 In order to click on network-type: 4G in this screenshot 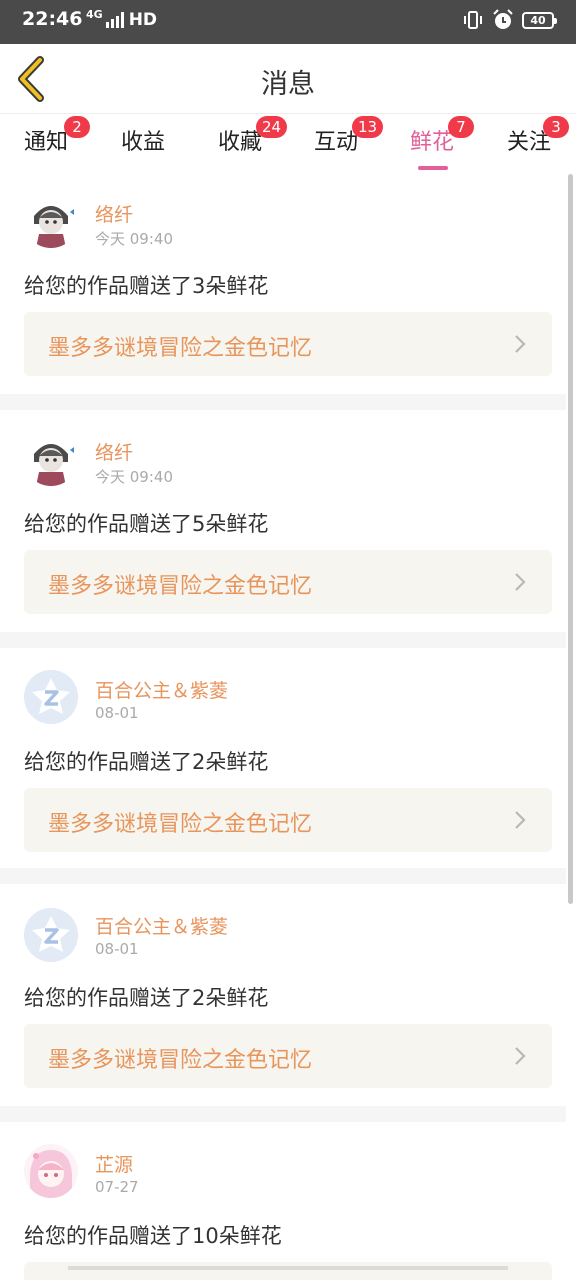, I will do `click(94, 14)`.